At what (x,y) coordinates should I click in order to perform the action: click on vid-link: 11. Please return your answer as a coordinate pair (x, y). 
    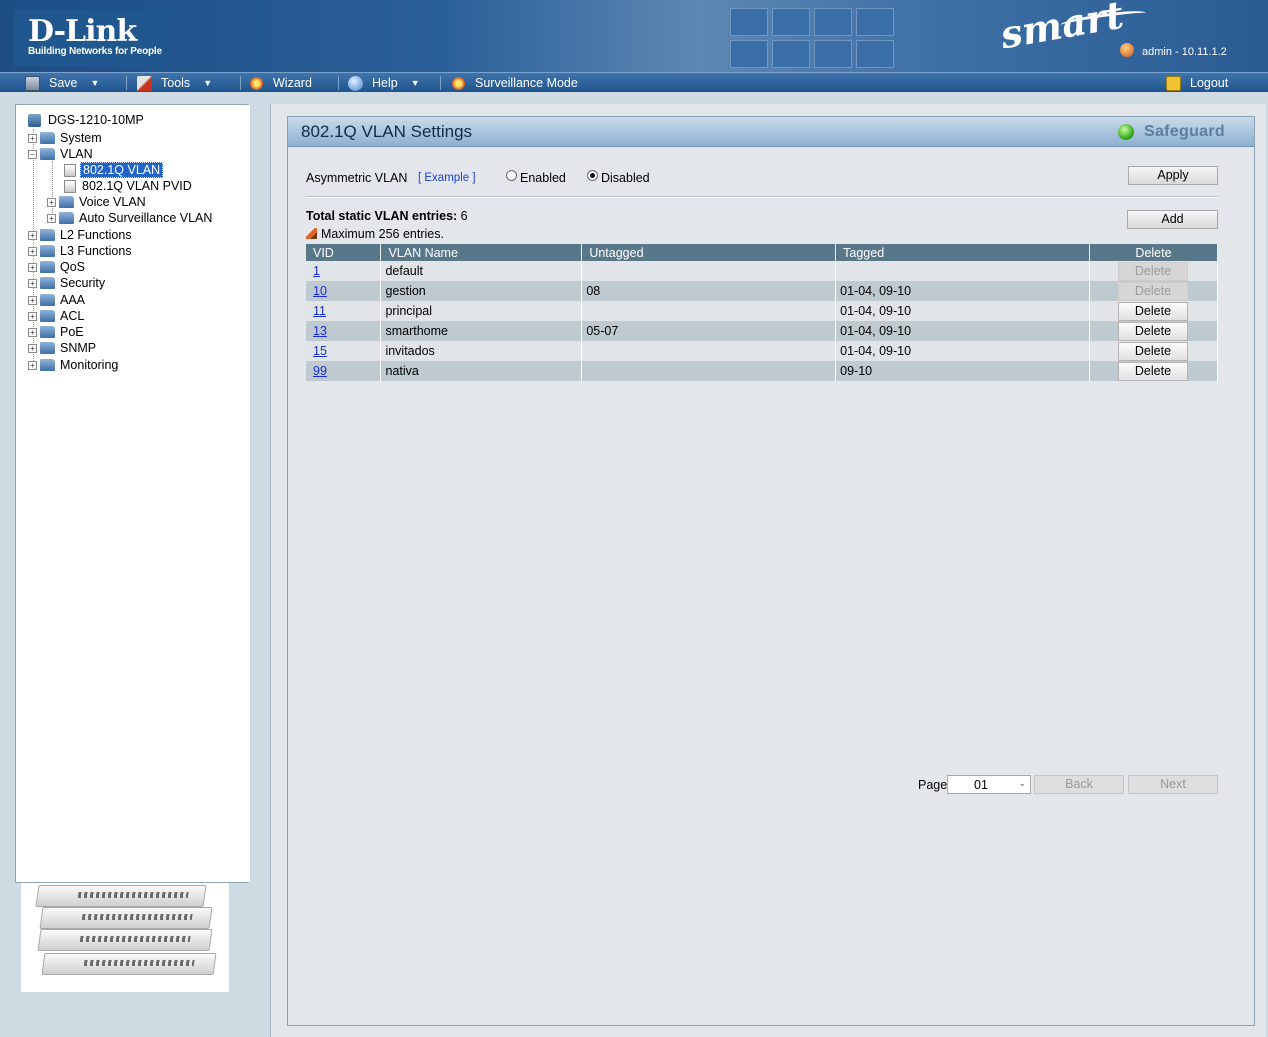
    Looking at the image, I should click on (319, 311).